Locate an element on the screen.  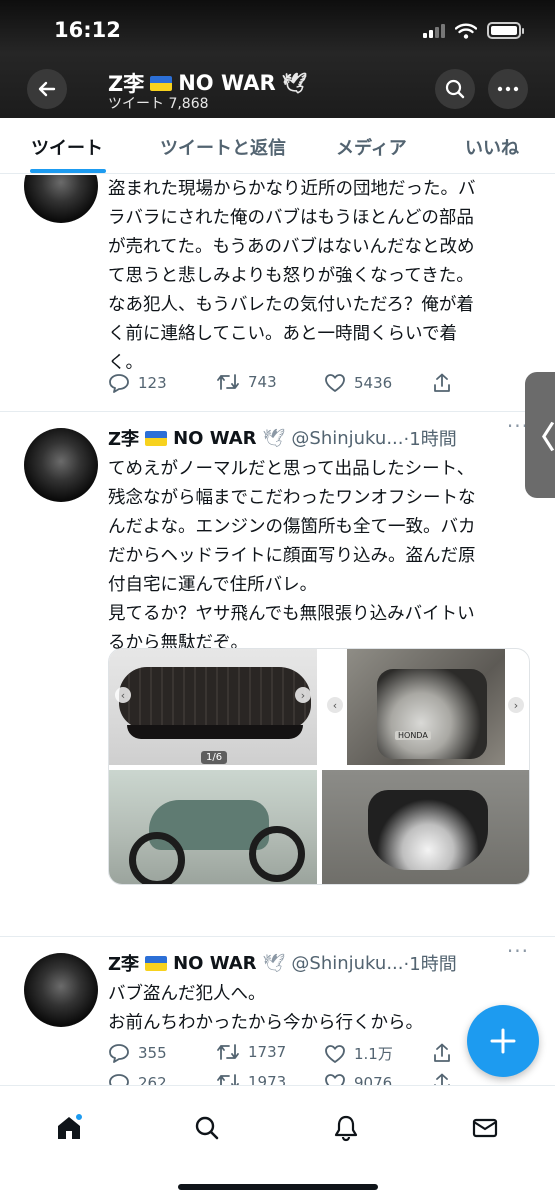
media-engine-photo: HONDA is located at coordinates (426, 707).